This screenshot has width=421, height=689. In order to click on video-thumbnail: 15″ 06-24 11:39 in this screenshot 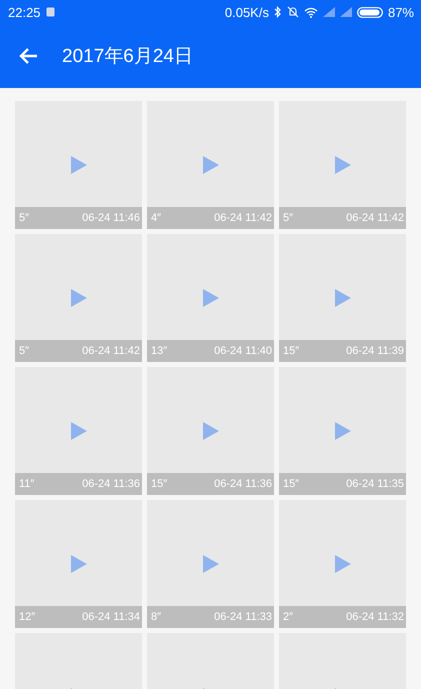, I will do `click(342, 298)`.